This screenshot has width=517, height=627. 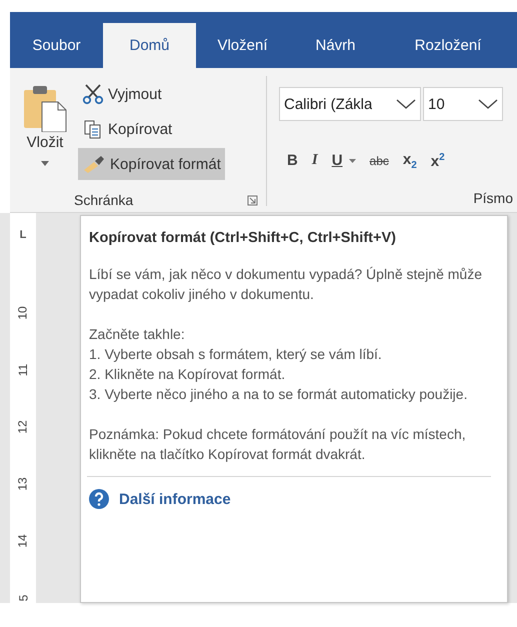 What do you see at coordinates (160, 499) in the screenshot?
I see `more-info-link: Další informace` at bounding box center [160, 499].